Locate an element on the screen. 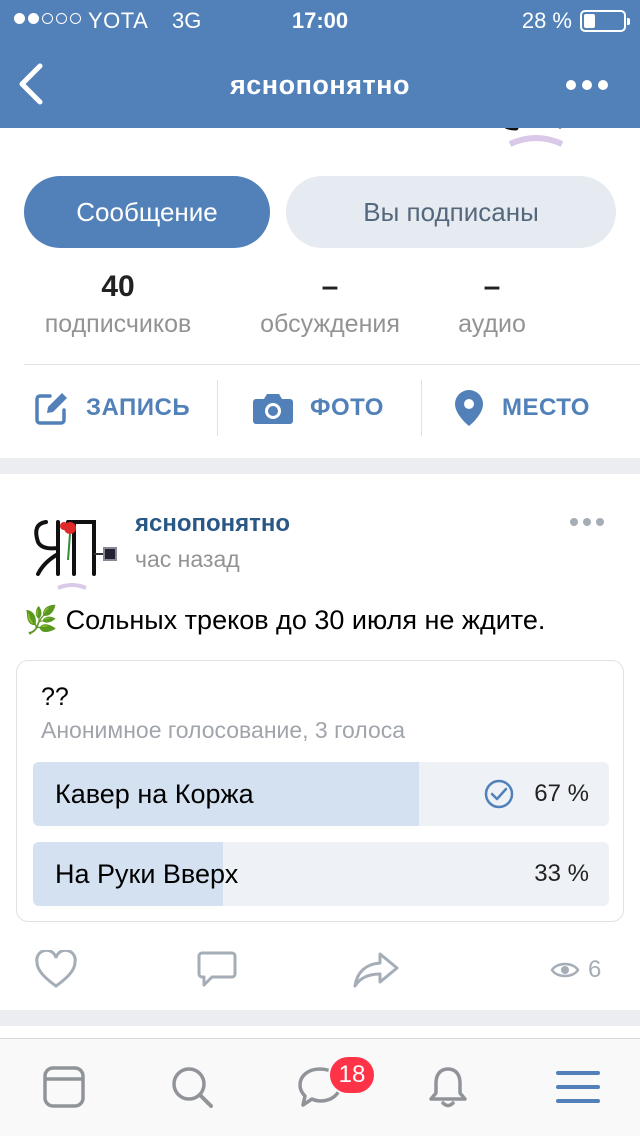  views-counter: 6 is located at coordinates (575, 970).